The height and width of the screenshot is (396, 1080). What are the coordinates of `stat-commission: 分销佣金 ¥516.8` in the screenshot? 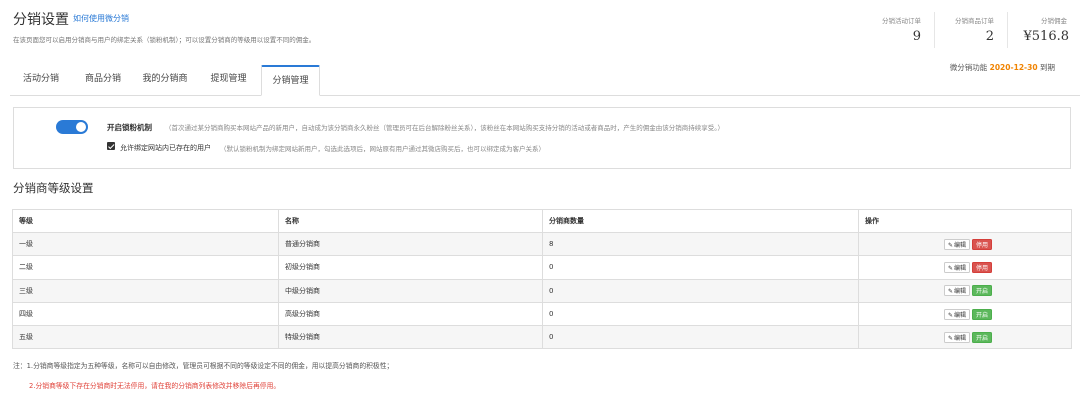 It's located at (1043, 30).